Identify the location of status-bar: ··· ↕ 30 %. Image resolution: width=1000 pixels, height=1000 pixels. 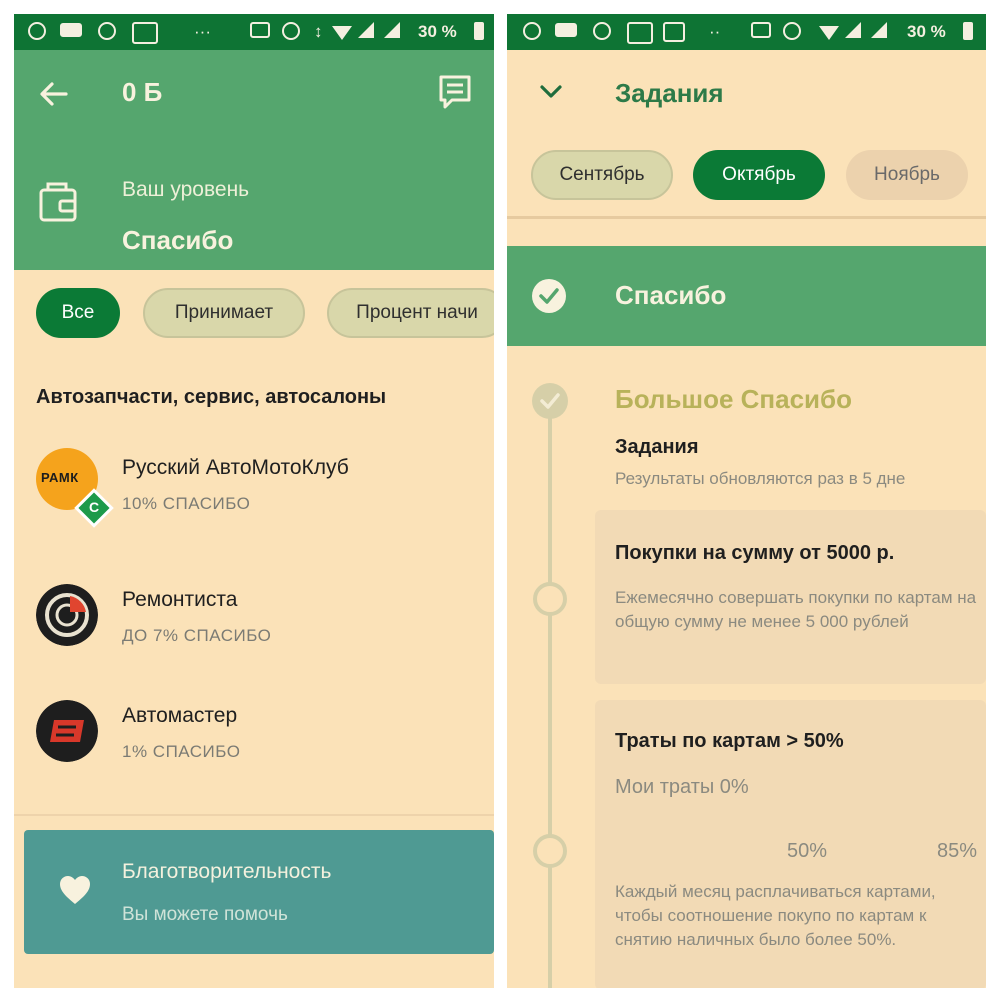
(254, 32).